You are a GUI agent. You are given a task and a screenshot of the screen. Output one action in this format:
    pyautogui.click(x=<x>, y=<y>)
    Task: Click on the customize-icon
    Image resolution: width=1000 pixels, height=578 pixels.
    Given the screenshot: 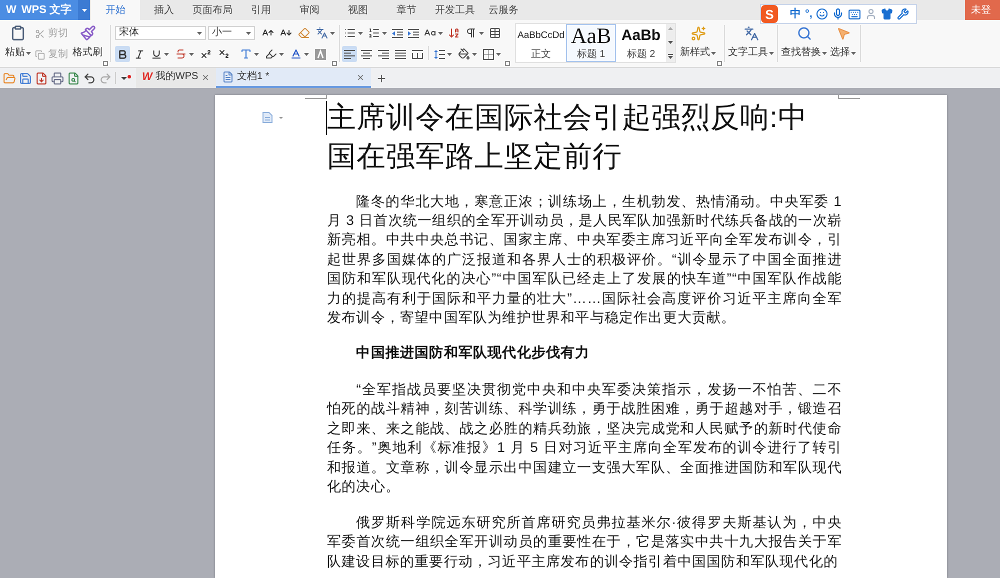 What is the action you would take?
    pyautogui.click(x=126, y=78)
    